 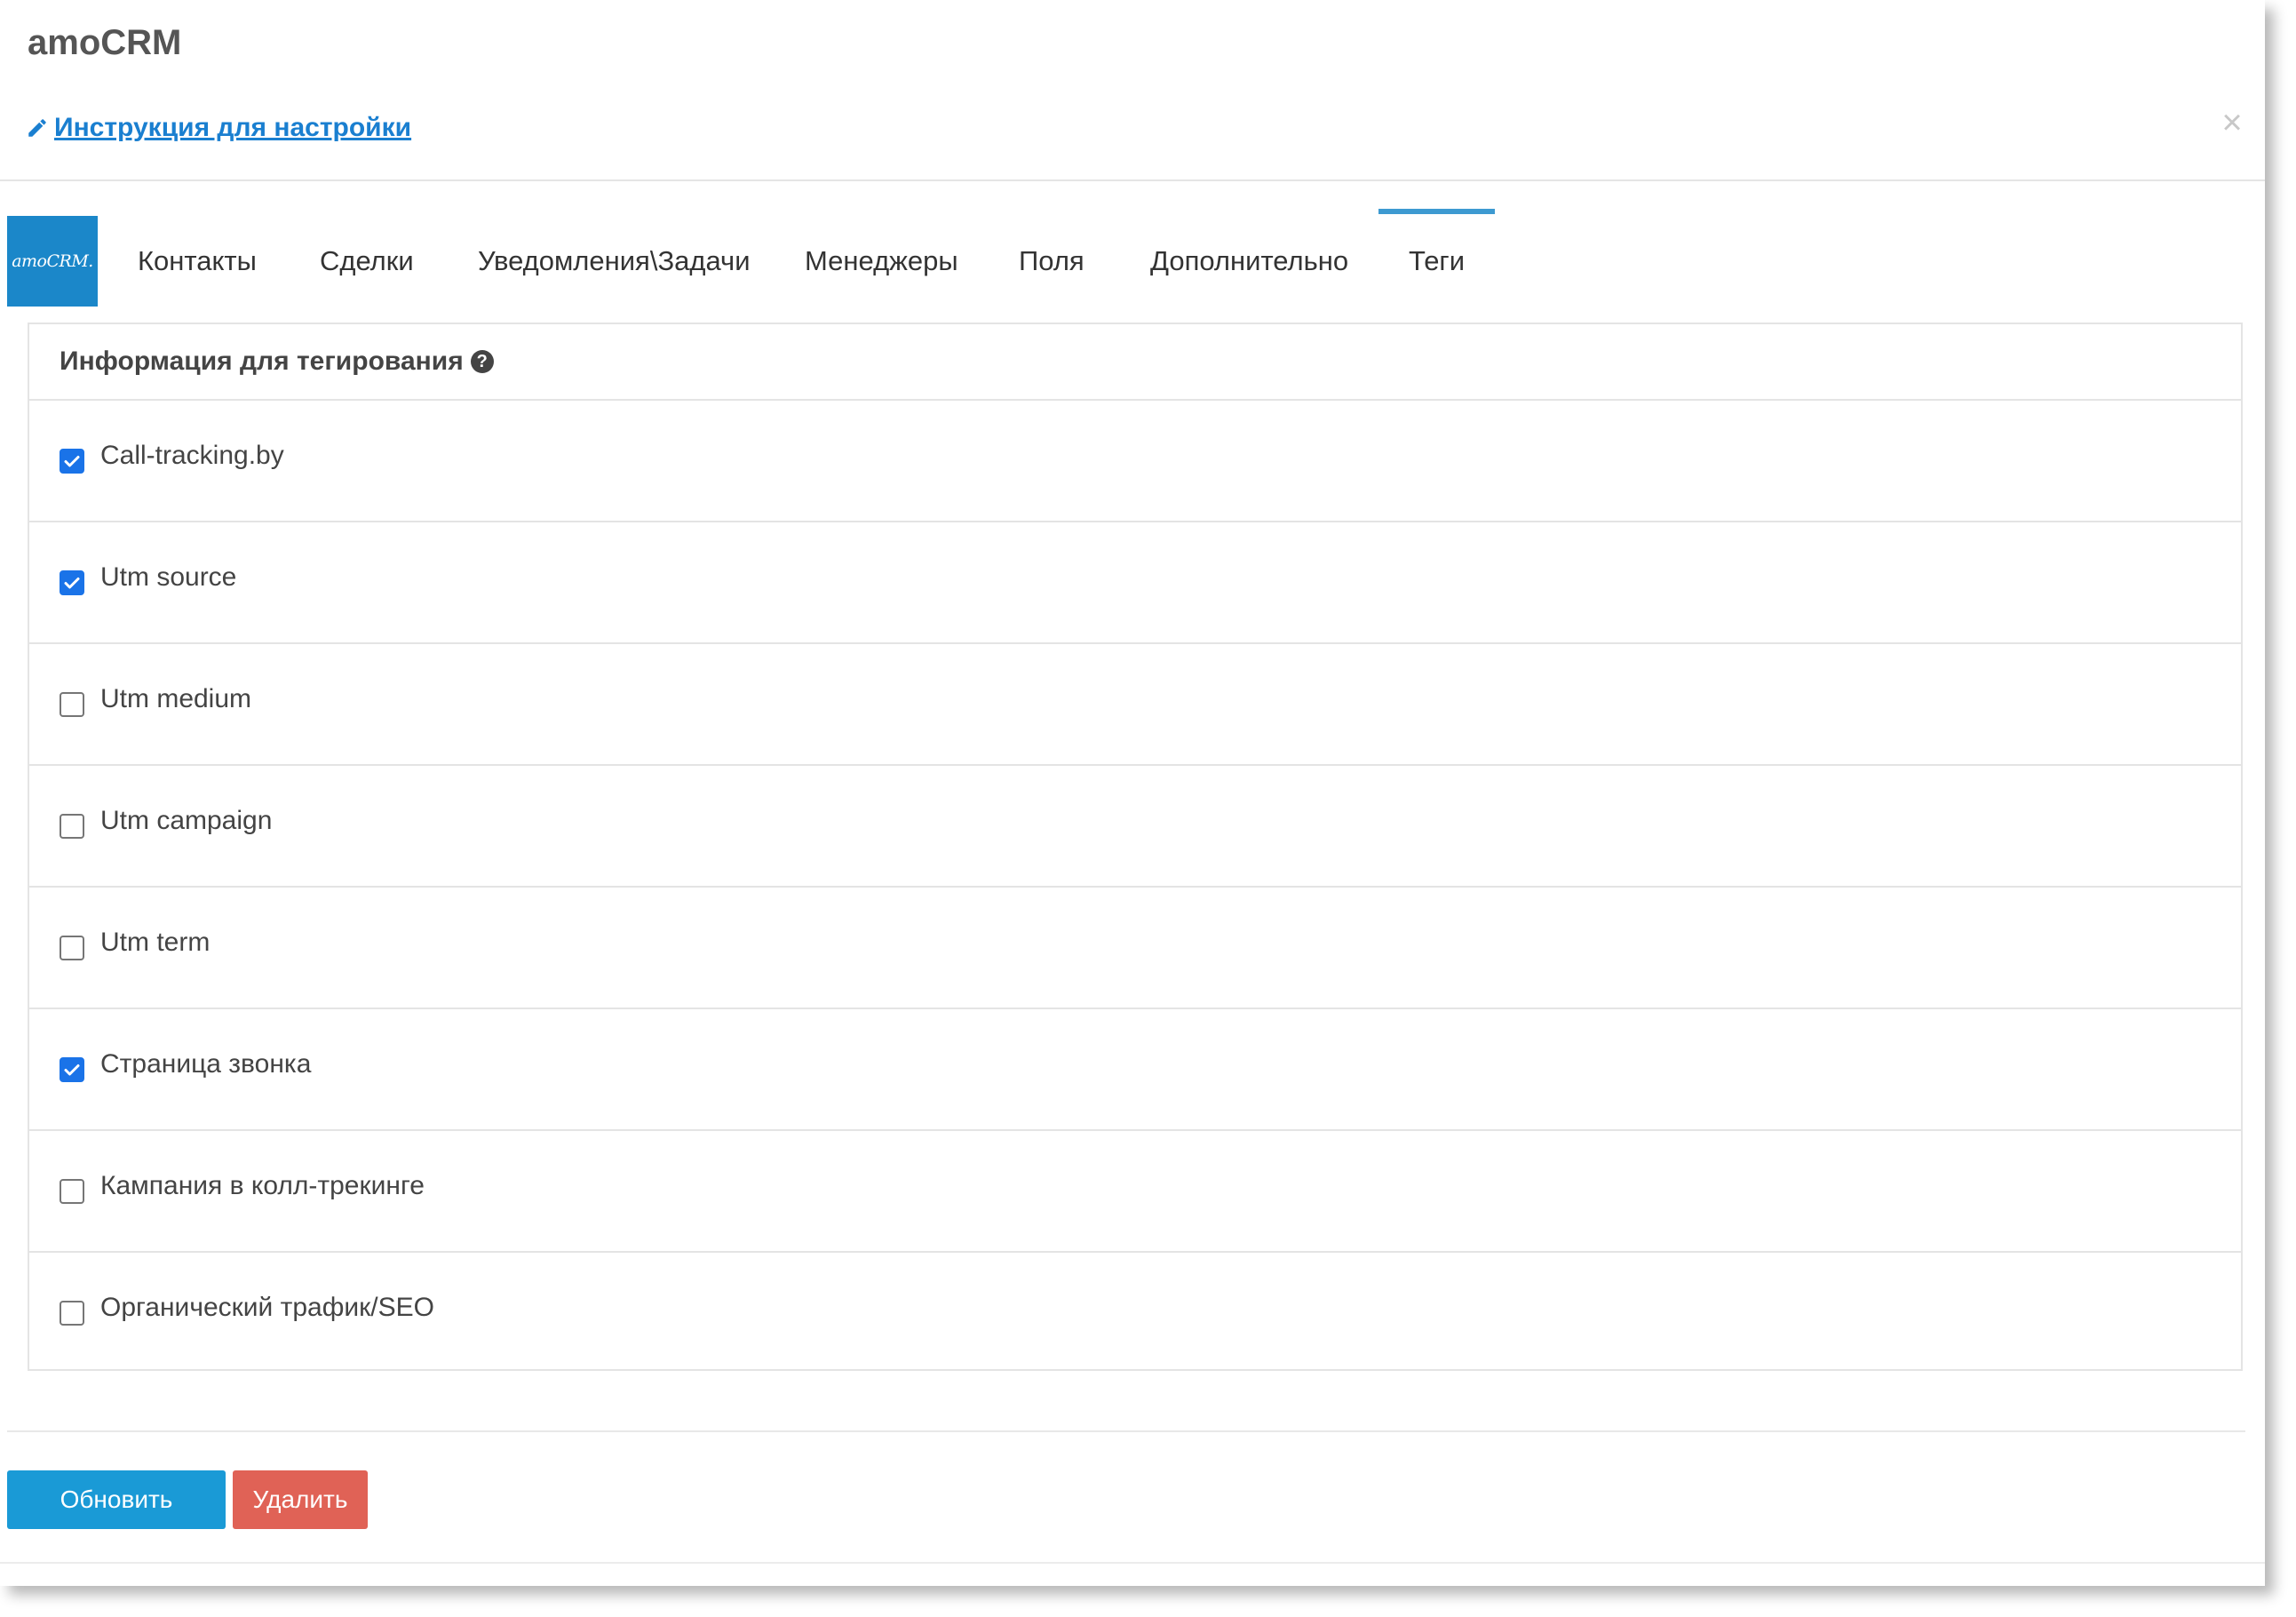 I want to click on tab-fields: Поля, so click(x=1051, y=261).